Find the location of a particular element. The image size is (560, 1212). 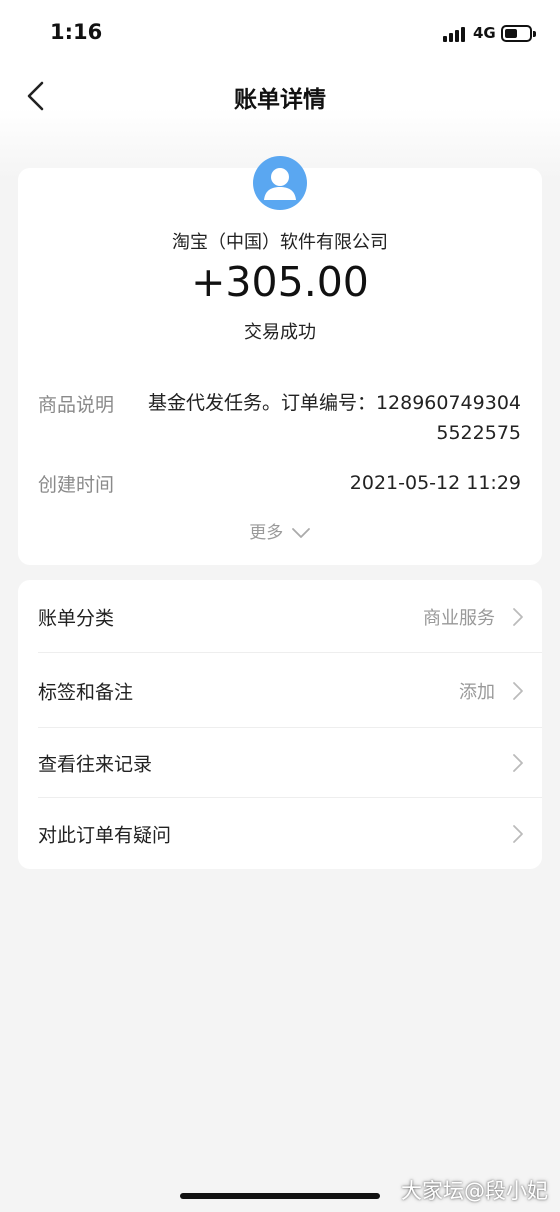

created-time-label: 创建时间 is located at coordinates (76, 485).